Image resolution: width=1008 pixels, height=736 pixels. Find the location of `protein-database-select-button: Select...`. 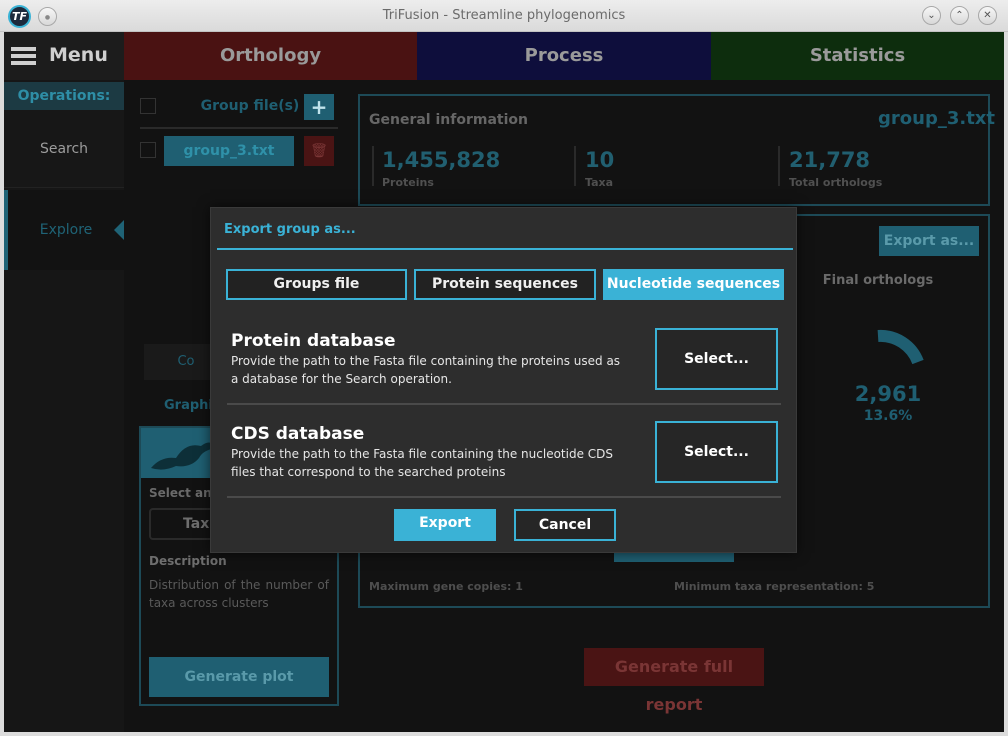

protein-database-select-button: Select... is located at coordinates (716, 359).